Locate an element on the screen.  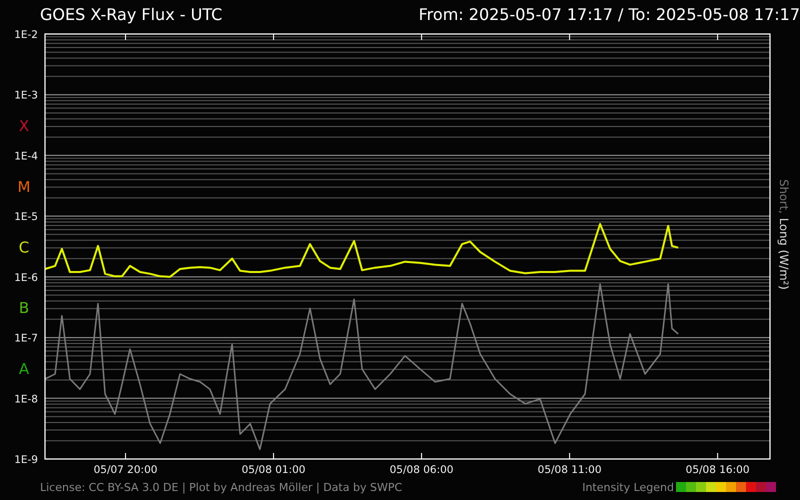
flare-class-label: B is located at coordinates (24, 308).